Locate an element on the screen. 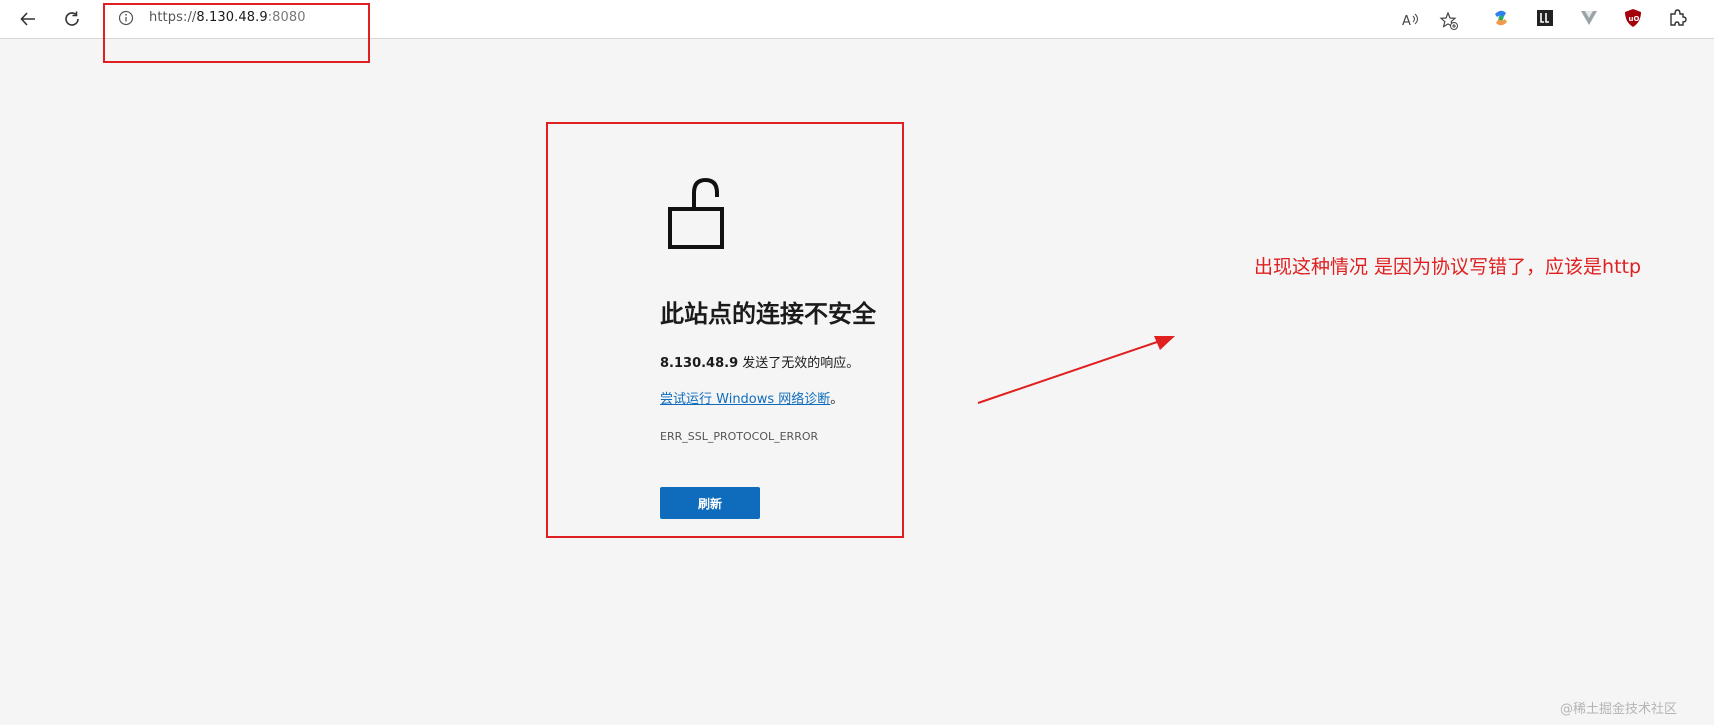 This screenshot has width=1714, height=725. error-illustration is located at coordinates (696, 215).